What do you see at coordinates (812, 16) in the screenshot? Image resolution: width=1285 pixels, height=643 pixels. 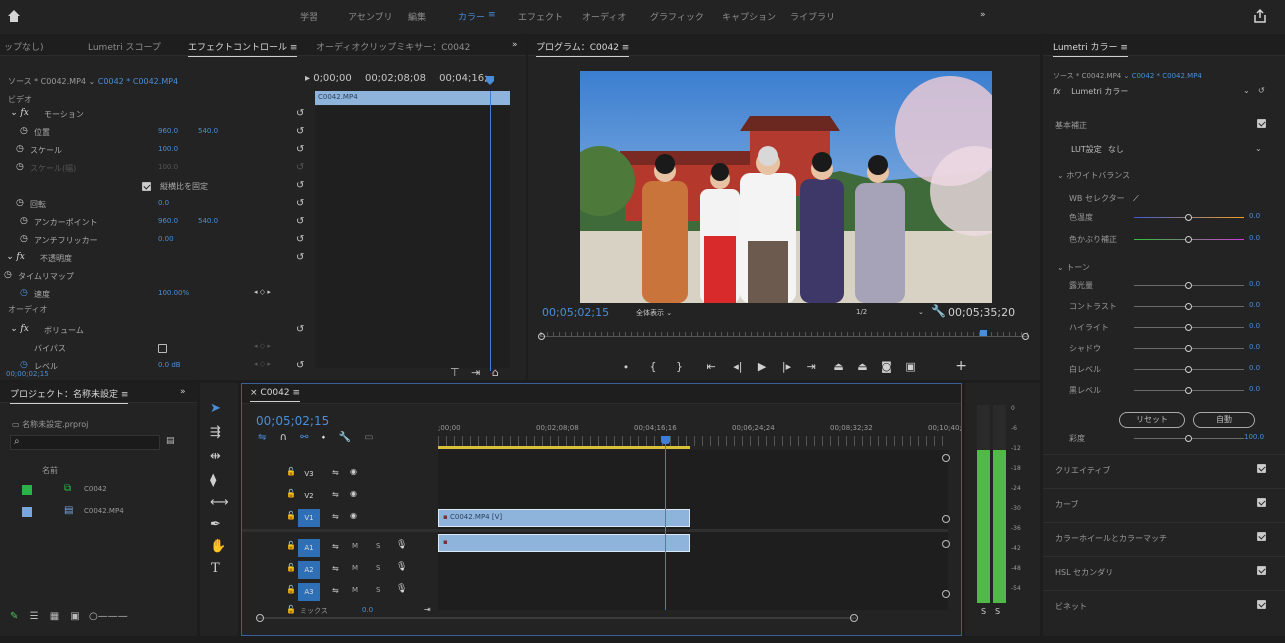 I see `workspace-tab-8: ライブラリ` at bounding box center [812, 16].